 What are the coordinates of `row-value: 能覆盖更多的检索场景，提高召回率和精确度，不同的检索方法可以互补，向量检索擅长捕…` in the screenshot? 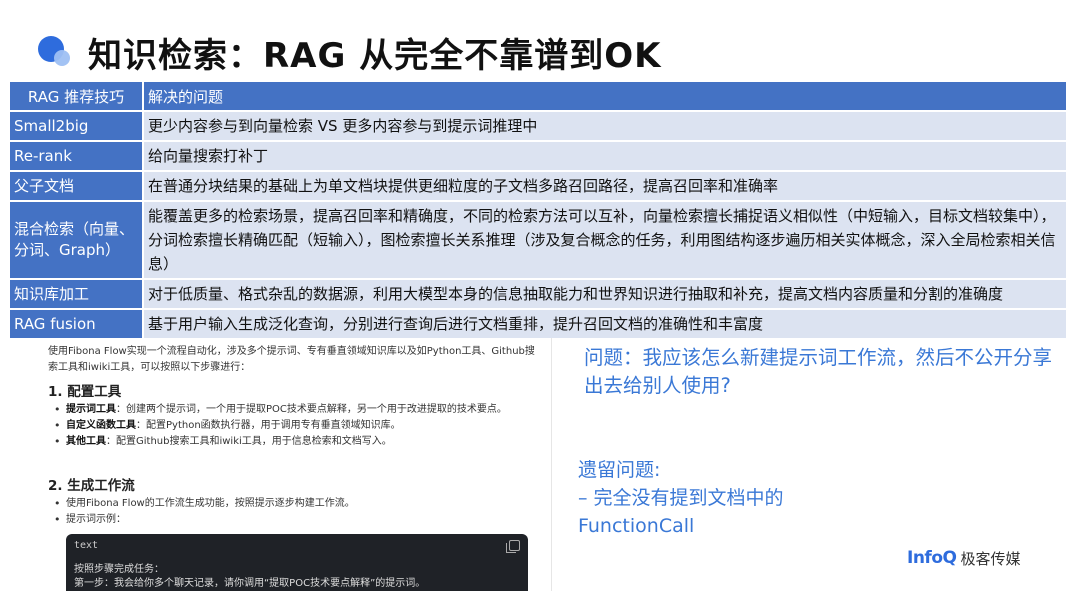 It's located at (605, 240).